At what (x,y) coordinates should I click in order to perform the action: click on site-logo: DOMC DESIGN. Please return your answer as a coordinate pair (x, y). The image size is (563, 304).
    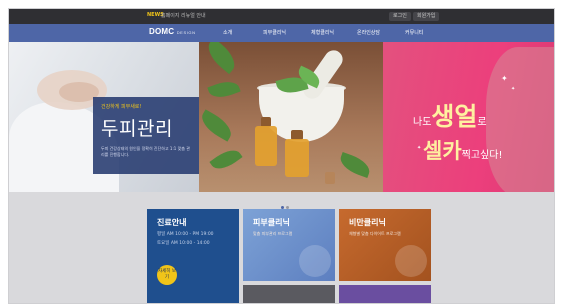
    Looking at the image, I should click on (172, 31).